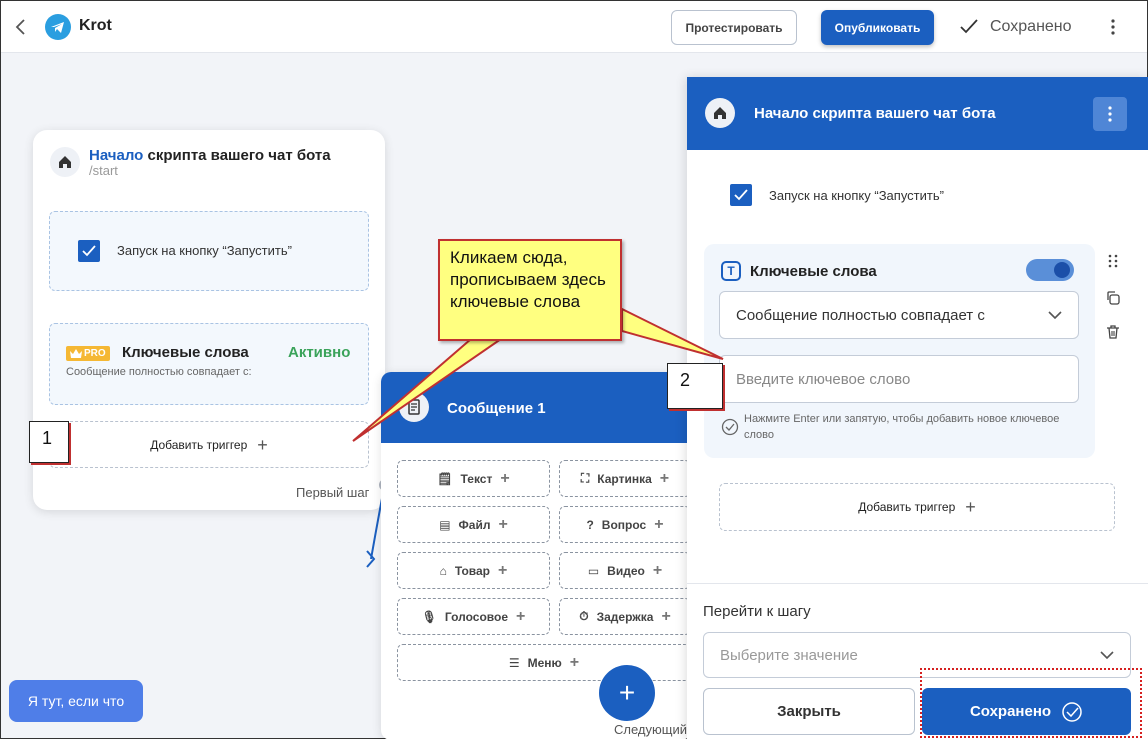 This screenshot has height=739, width=1148. What do you see at coordinates (695, 386) in the screenshot?
I see `annotation-marker-2: 2` at bounding box center [695, 386].